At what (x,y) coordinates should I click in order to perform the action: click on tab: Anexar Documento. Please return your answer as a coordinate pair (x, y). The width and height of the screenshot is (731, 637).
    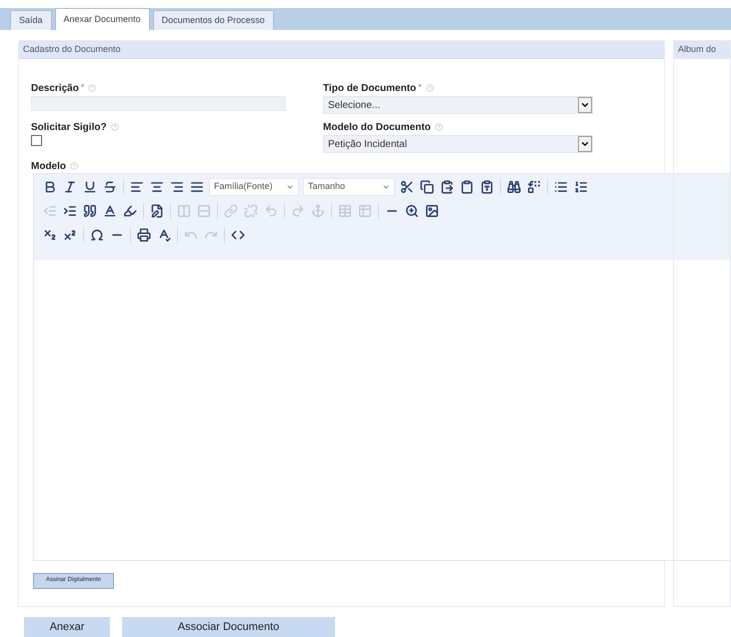
    Looking at the image, I should click on (102, 19).